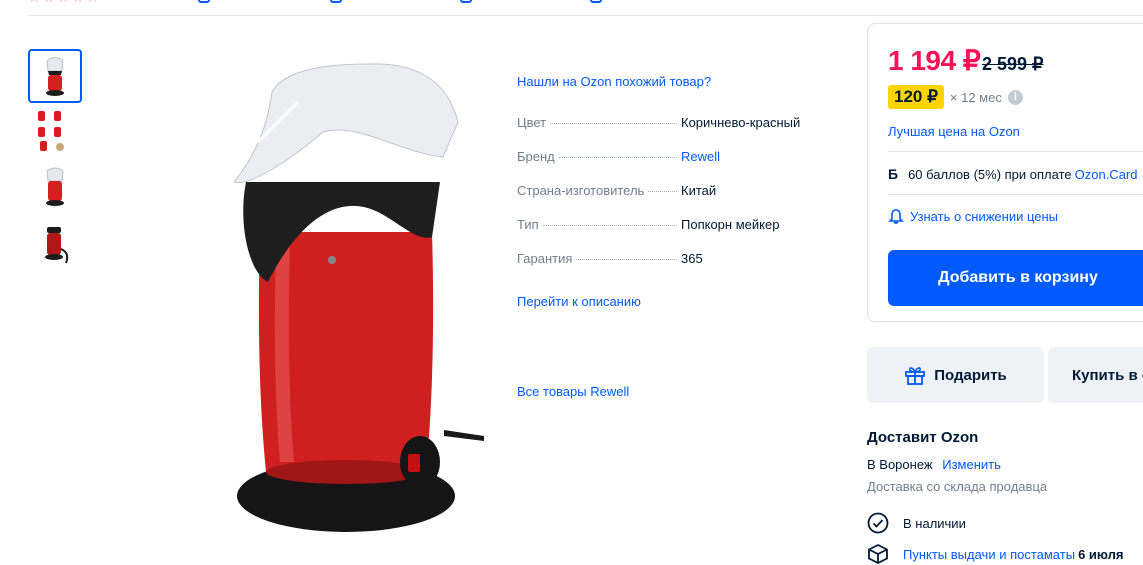 The image size is (1143, 565). Describe the element at coordinates (677, 268) in the screenshot. I see `spec-row-warranty: Гарантия 365` at that location.